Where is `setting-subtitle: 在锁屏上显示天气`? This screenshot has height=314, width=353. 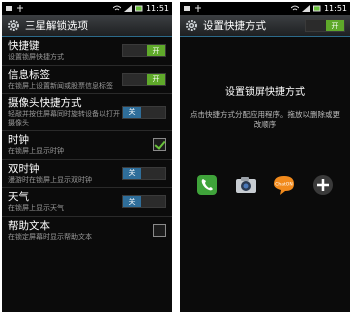 setting-subtitle: 在锁屏上显示天气 is located at coordinates (36, 208).